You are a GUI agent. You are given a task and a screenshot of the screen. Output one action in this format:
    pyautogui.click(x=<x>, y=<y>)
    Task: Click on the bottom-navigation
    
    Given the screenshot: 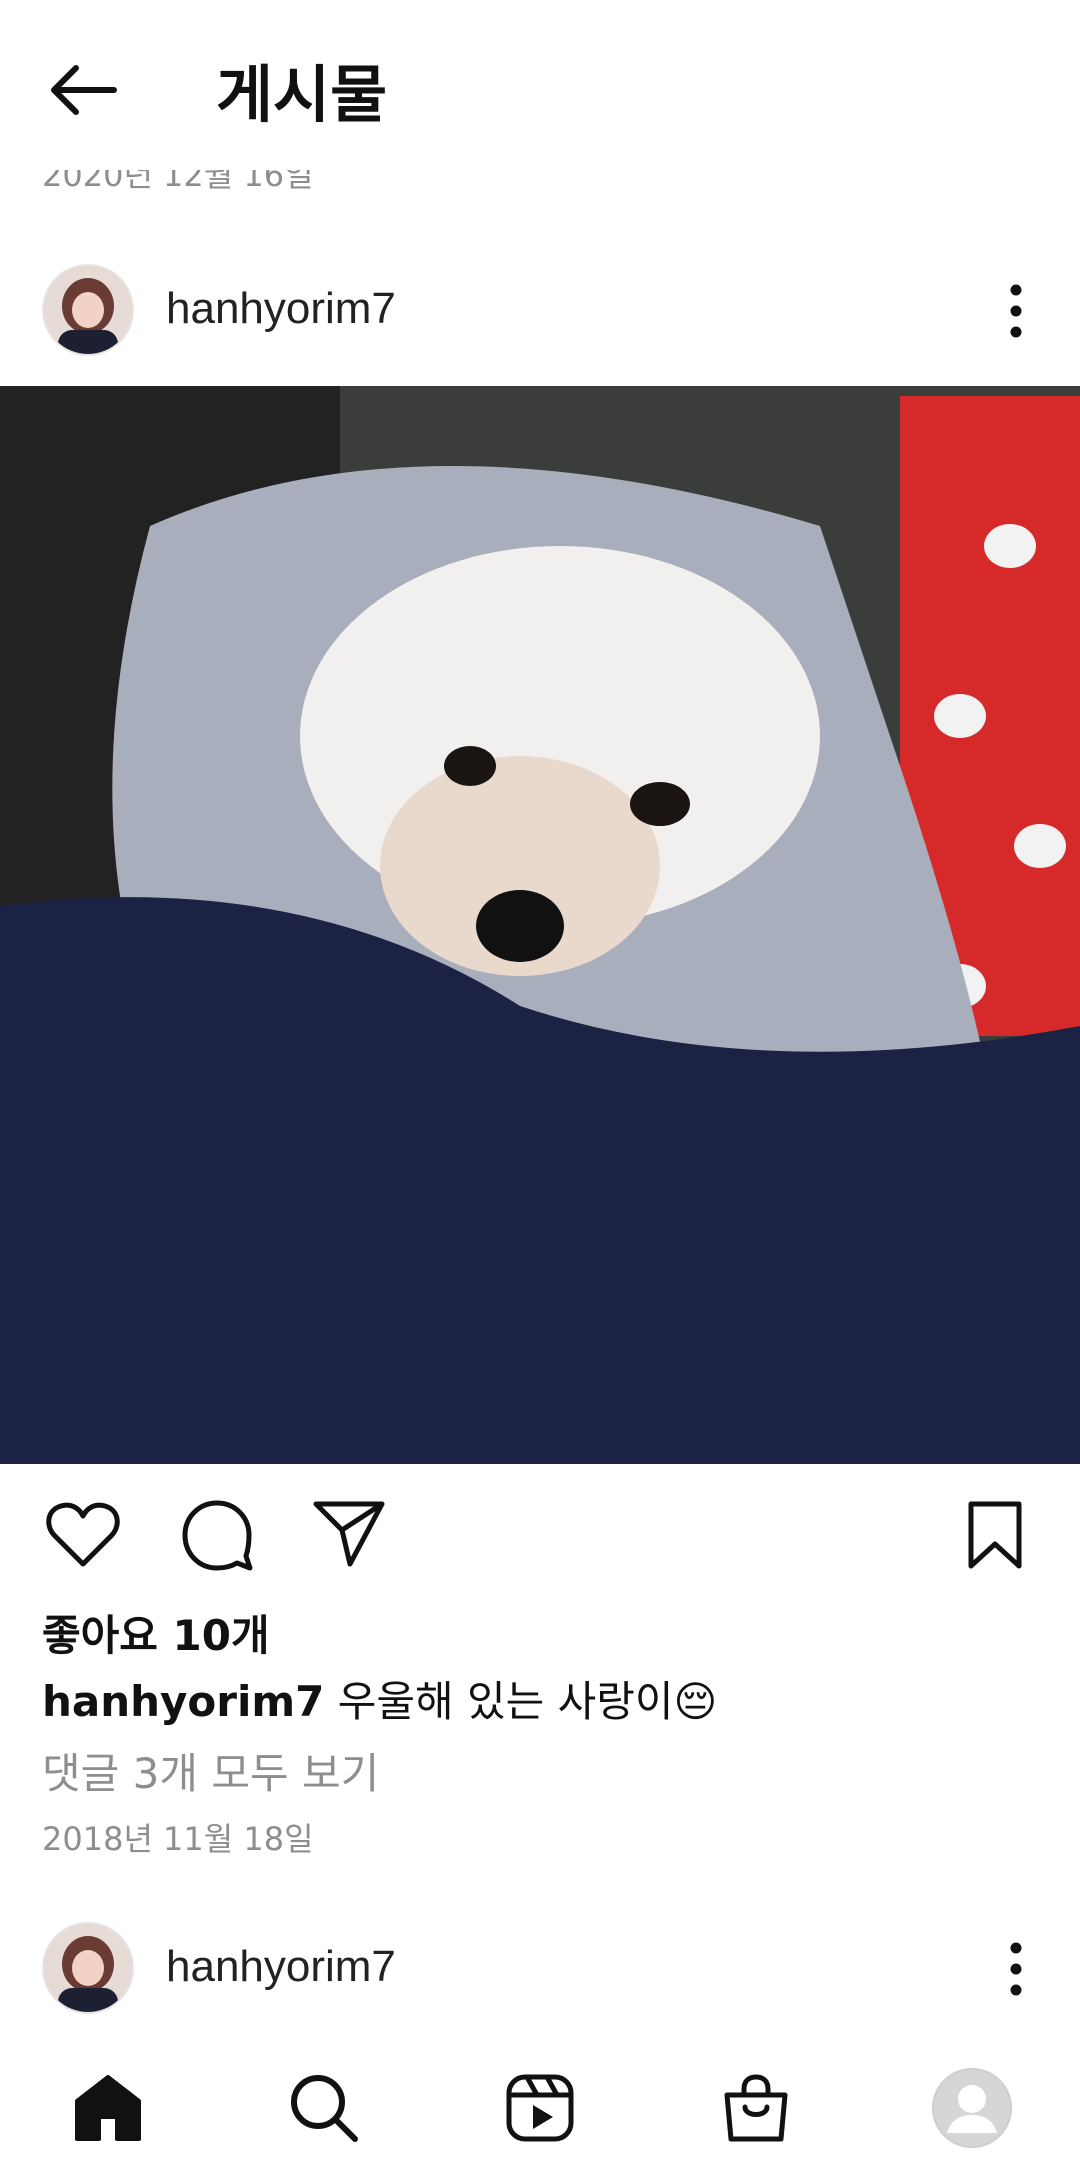 What is the action you would take?
    pyautogui.click(x=540, y=2104)
    